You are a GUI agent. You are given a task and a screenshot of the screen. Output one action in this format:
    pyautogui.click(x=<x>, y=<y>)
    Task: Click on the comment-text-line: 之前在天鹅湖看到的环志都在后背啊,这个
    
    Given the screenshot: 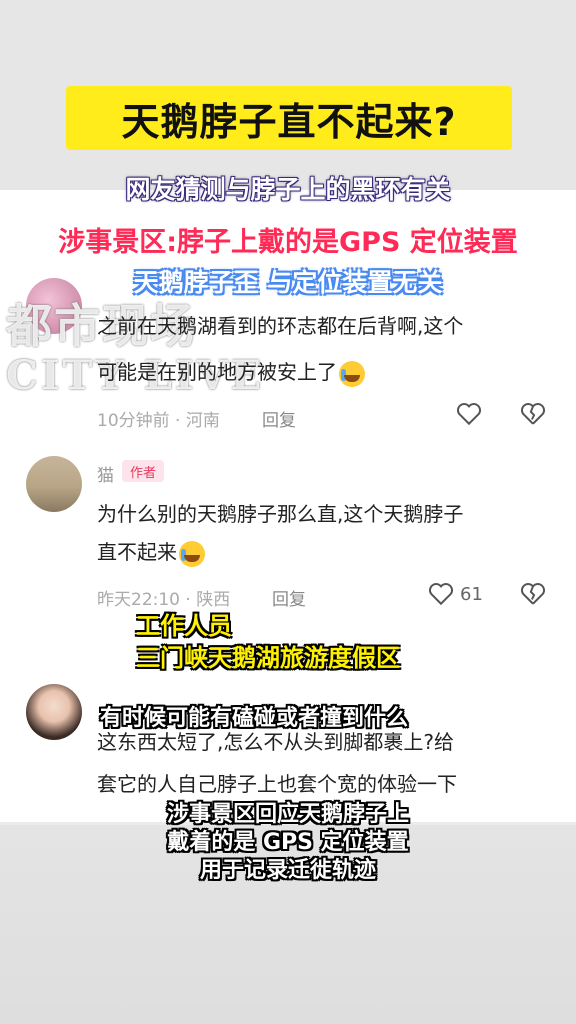 What is the action you would take?
    pyautogui.click(x=280, y=326)
    